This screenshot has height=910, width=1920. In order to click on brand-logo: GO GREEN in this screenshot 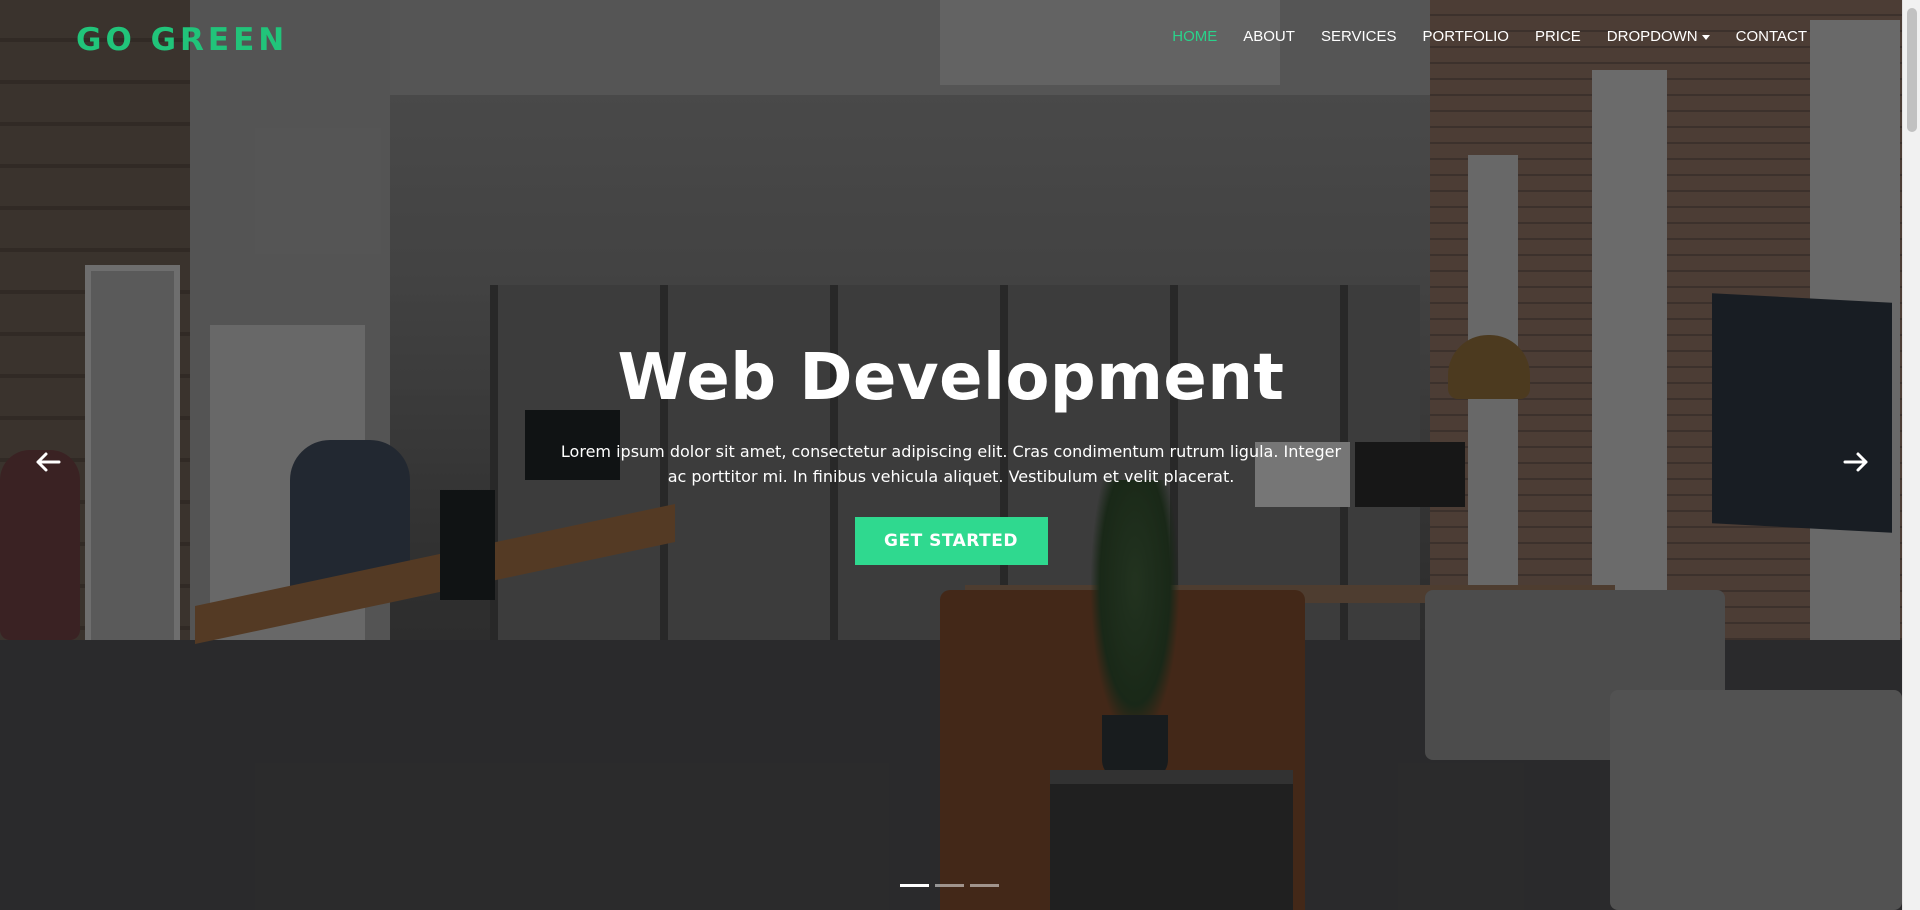, I will do `click(182, 40)`.